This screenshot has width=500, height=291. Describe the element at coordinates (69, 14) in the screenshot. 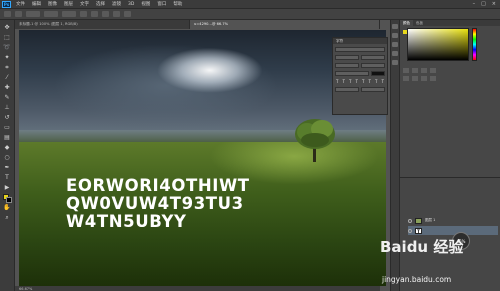

I see `font-size-select` at that location.